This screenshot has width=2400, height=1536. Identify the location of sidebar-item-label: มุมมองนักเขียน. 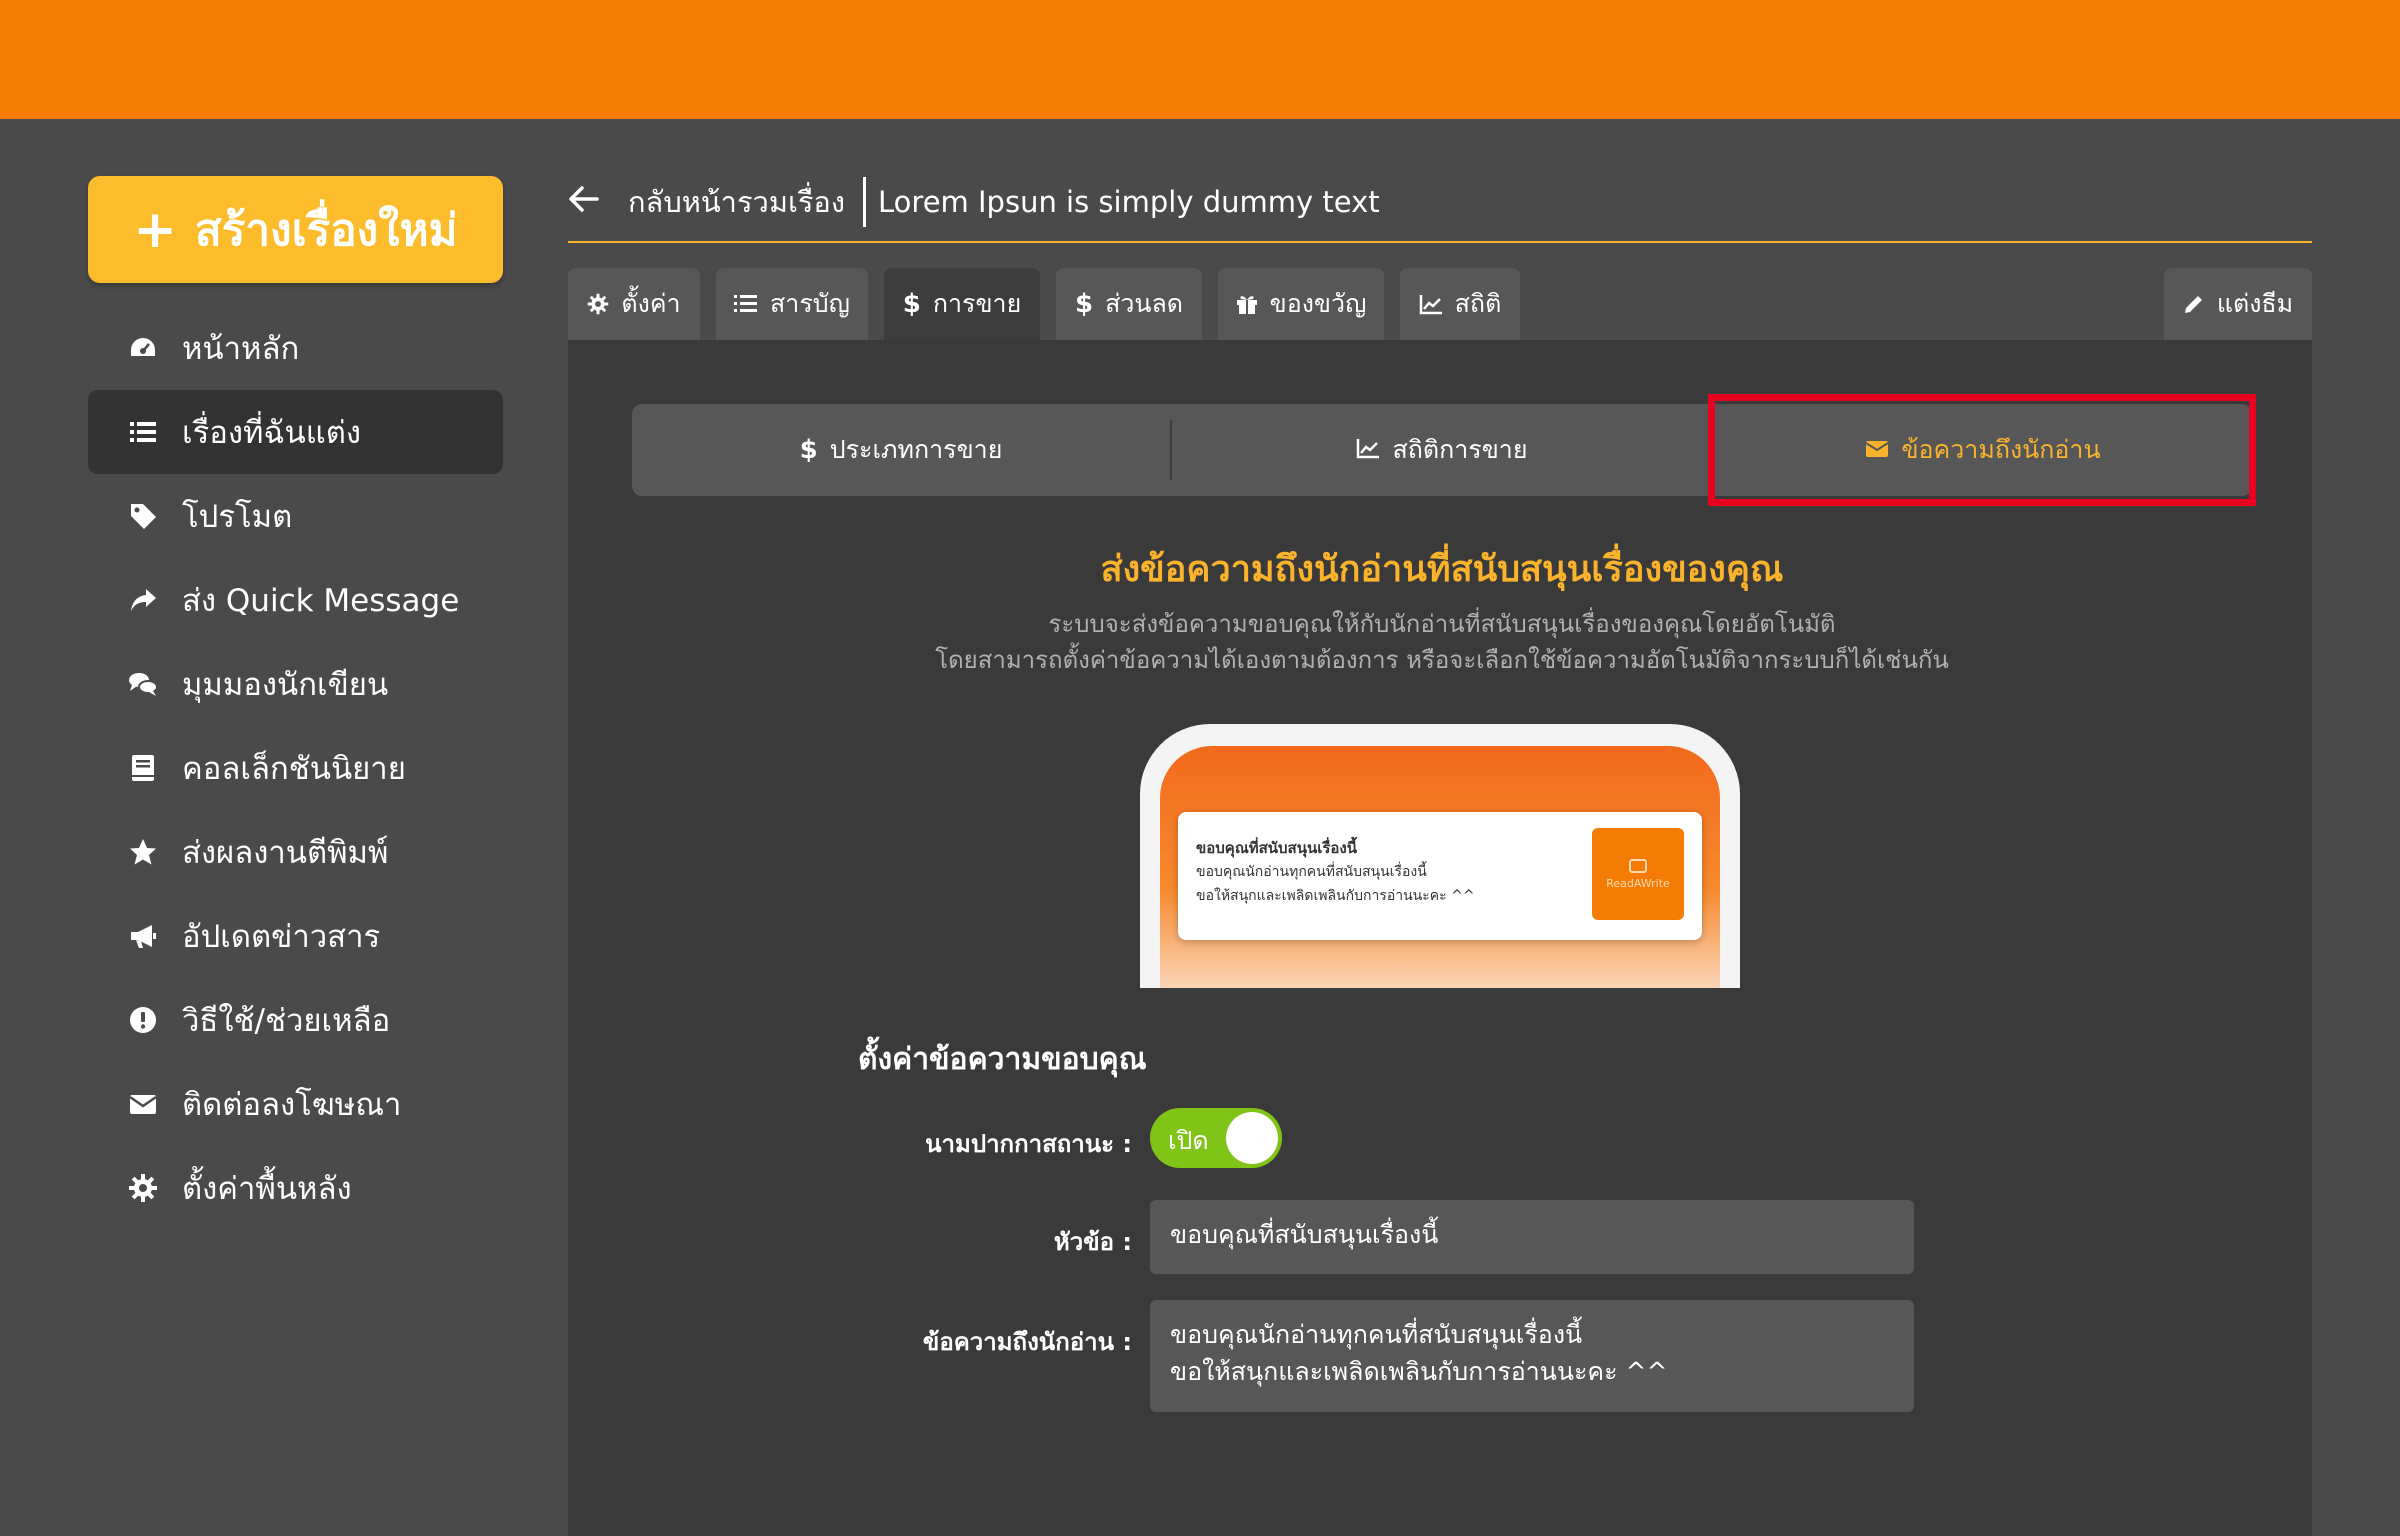
(285, 685).